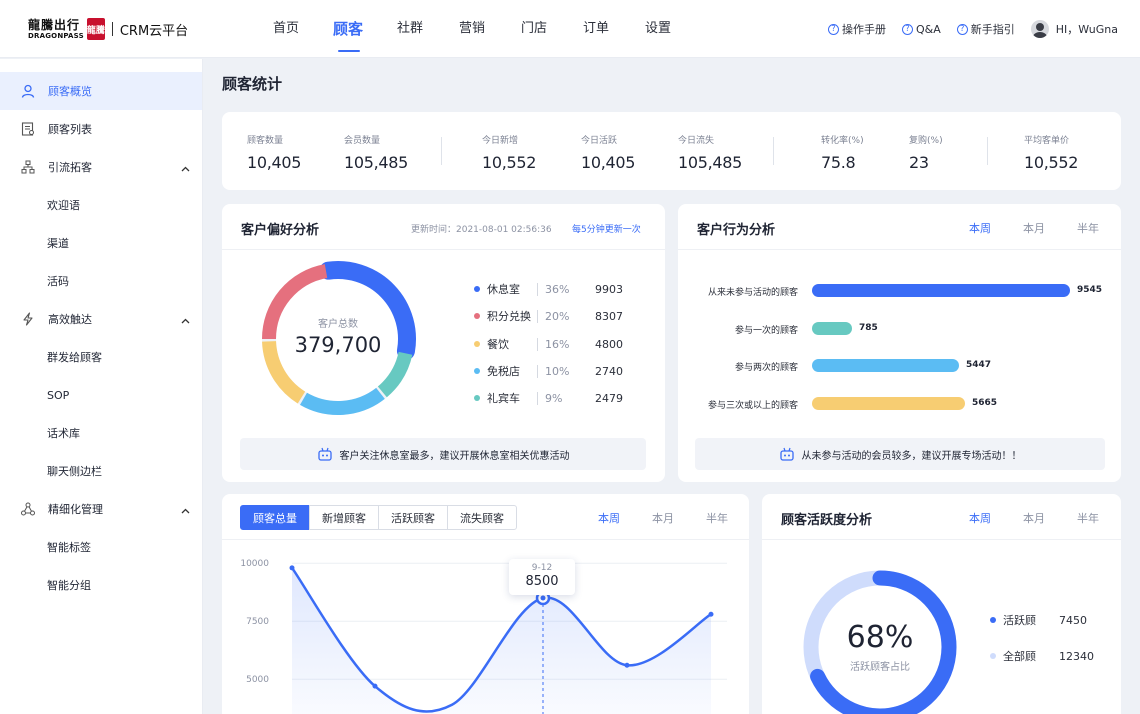  What do you see at coordinates (483, 636) in the screenshot?
I see `trend-line-chart: 10000 7500 5000` at bounding box center [483, 636].